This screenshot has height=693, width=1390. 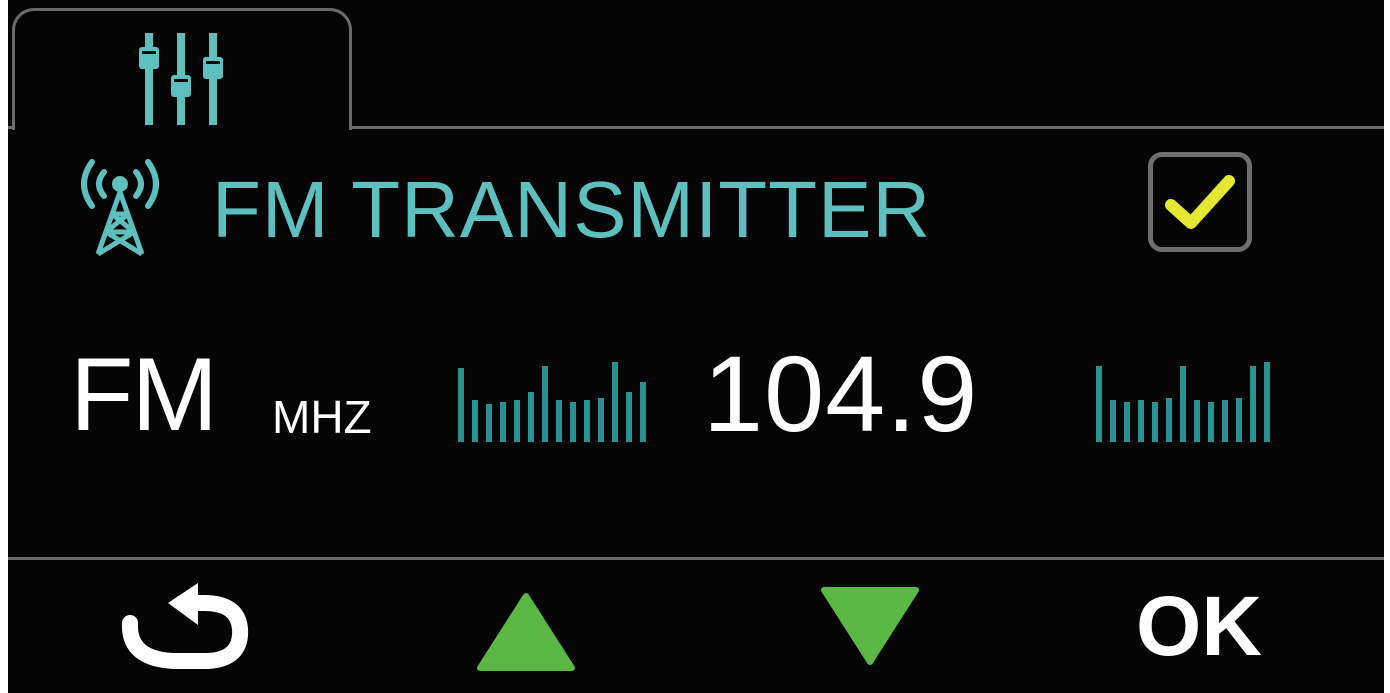 I want to click on back-button, so click(x=184, y=627).